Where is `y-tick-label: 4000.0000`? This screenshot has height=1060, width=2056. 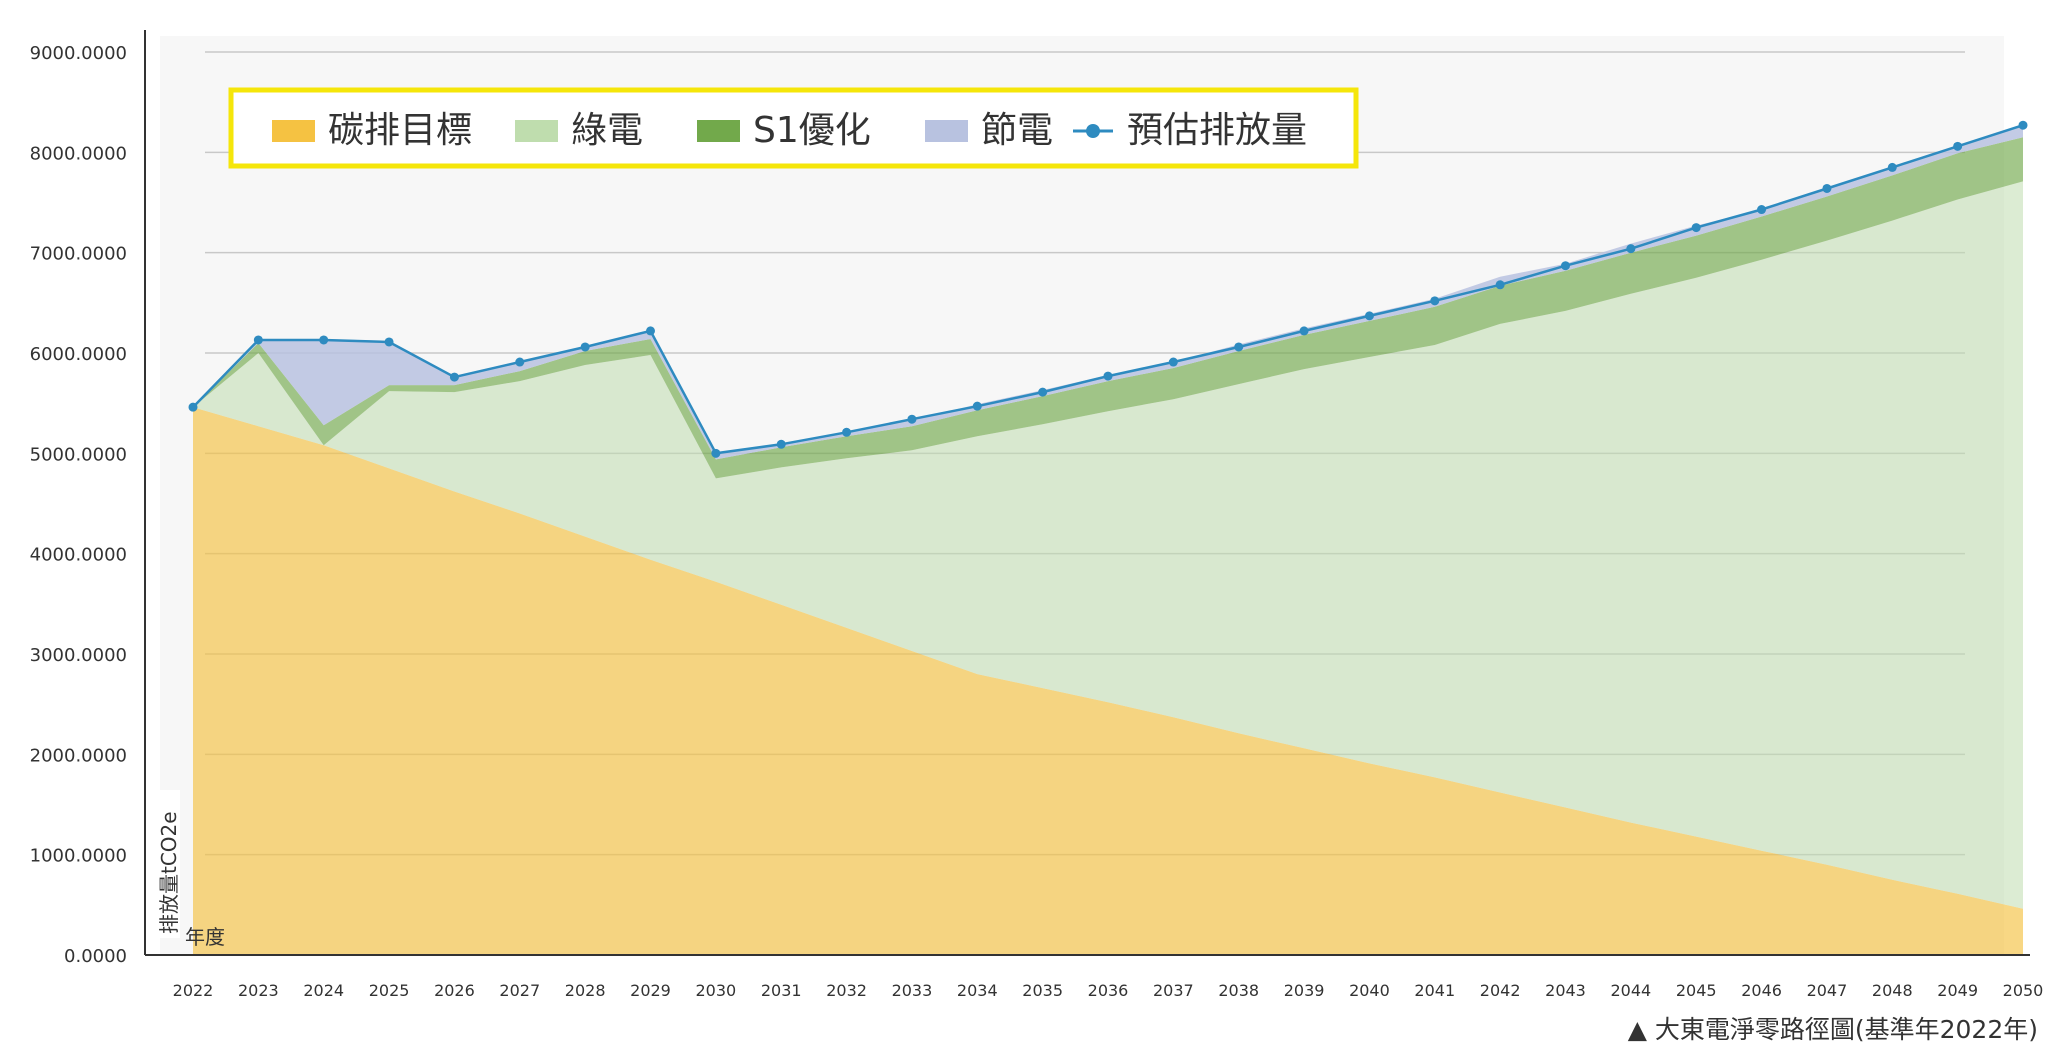
y-tick-label: 4000.0000 is located at coordinates (78, 555).